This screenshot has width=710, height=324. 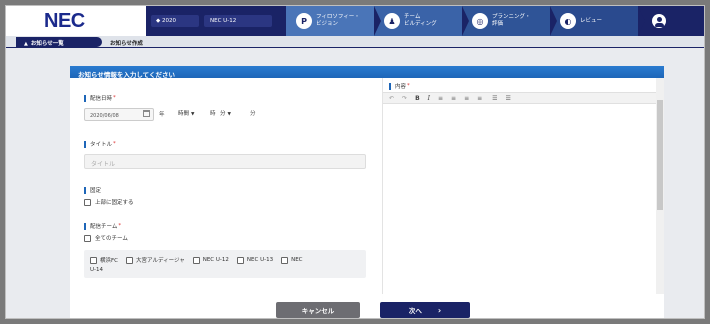 I want to click on step-team-building: ♟ チーム ビルディング, so click(x=421, y=21).